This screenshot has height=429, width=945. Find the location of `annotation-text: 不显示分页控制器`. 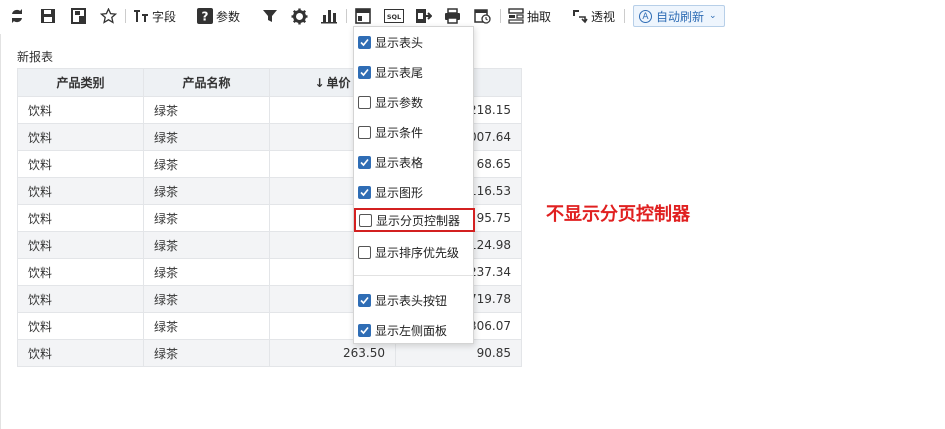

annotation-text: 不显示分页控制器 is located at coordinates (618, 214).